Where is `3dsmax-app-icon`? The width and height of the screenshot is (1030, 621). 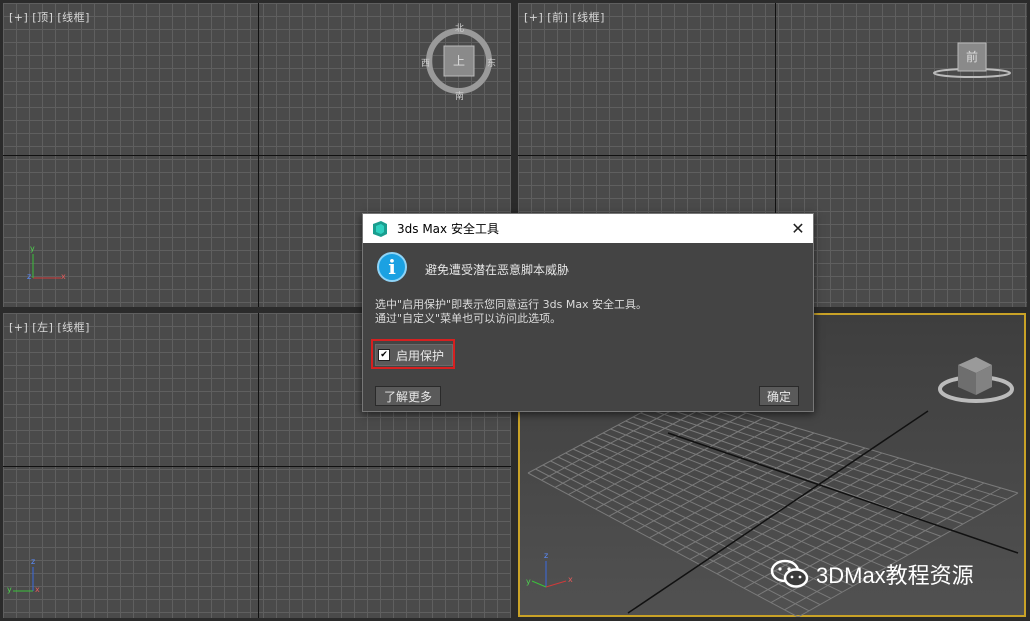 3dsmax-app-icon is located at coordinates (380, 228).